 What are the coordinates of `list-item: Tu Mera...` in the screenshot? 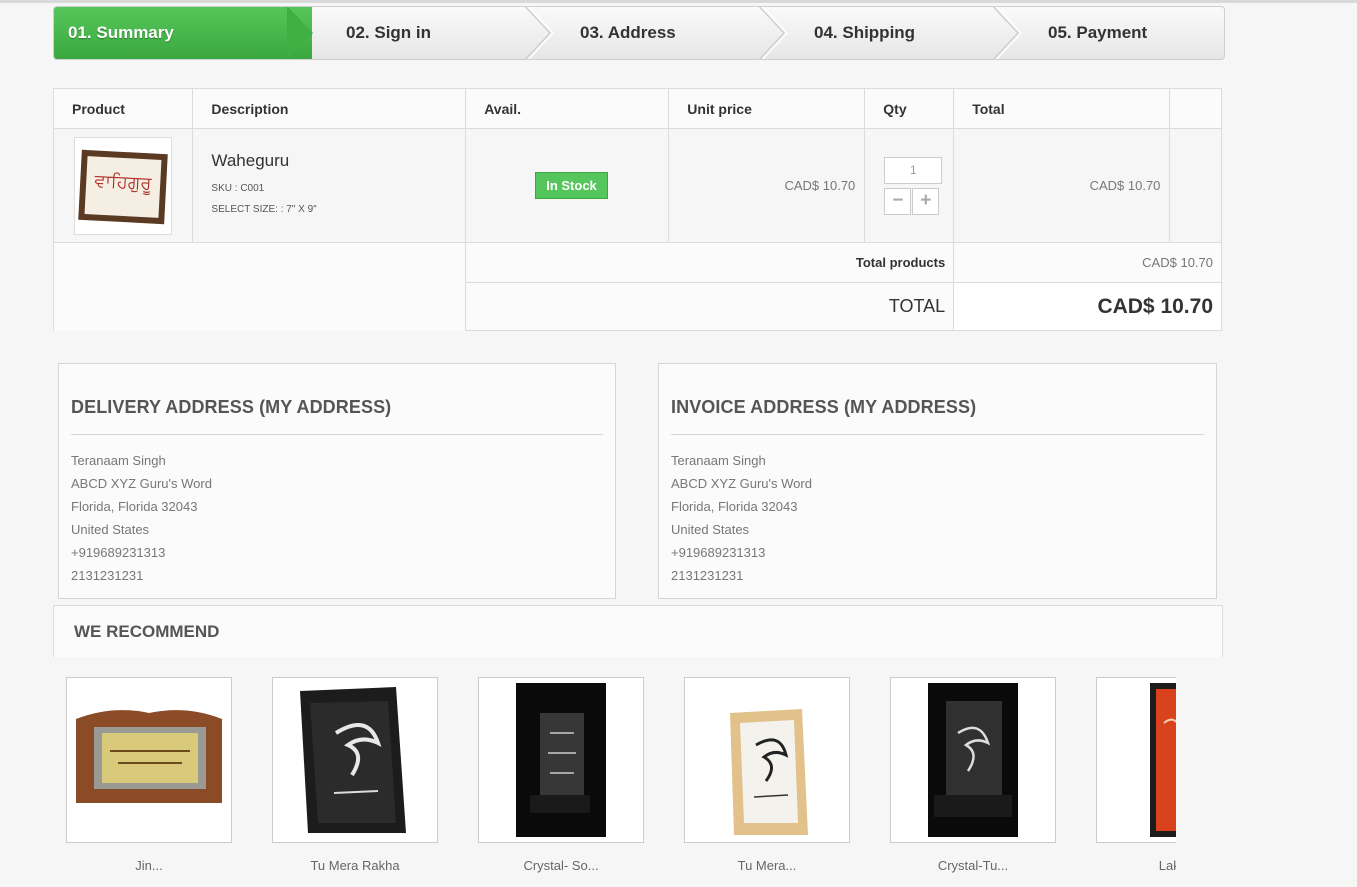 It's located at (767, 775).